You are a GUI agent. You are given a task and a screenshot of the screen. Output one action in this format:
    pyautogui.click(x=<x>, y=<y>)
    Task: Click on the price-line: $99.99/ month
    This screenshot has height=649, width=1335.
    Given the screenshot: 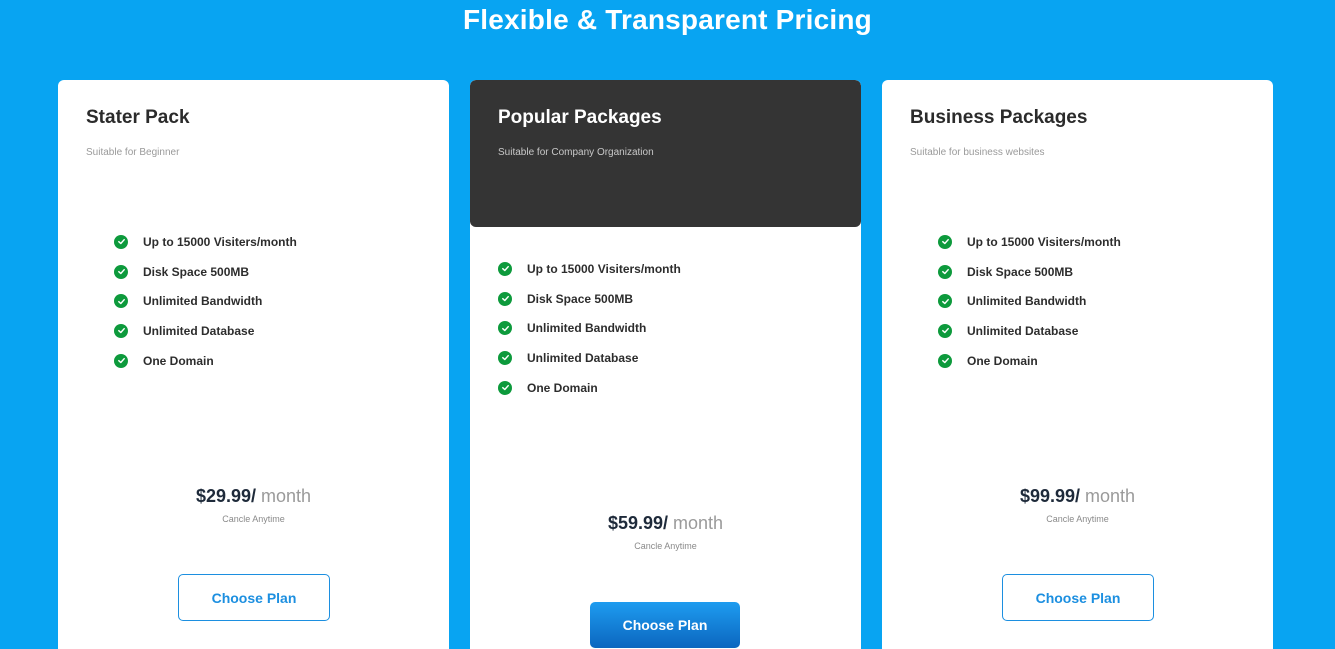 What is the action you would take?
    pyautogui.click(x=1077, y=496)
    